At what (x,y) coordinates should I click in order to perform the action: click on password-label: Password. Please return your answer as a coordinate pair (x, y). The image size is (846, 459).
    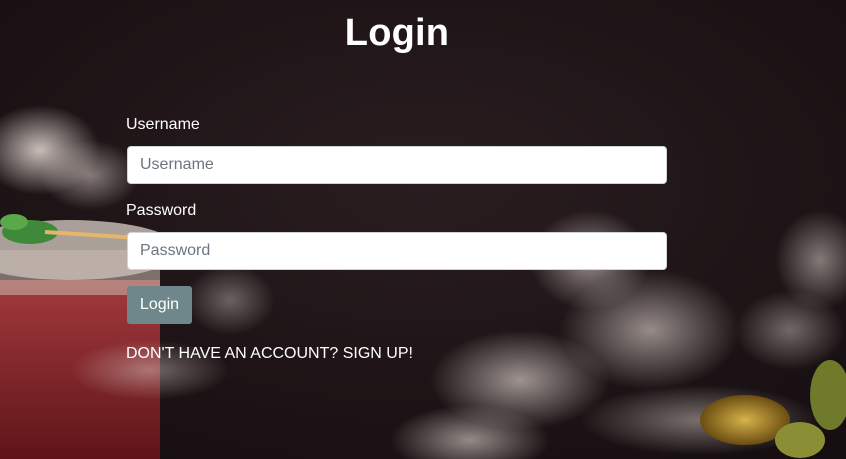
    Looking at the image, I should click on (161, 210).